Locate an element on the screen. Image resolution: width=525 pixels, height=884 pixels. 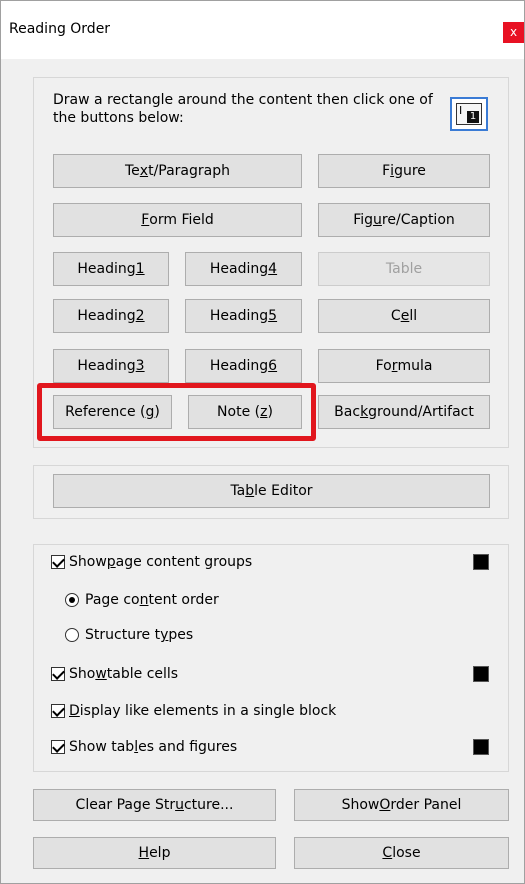
number-badge: 1 is located at coordinates (473, 117).